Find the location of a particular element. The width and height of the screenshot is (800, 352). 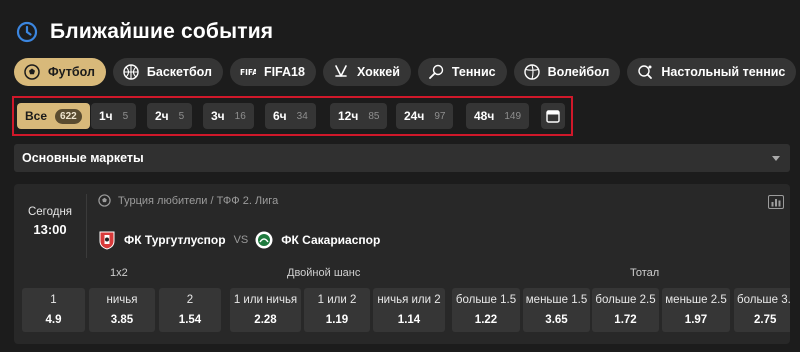

league-name: Турция любители / ТФФ 2. Лига is located at coordinates (198, 201).